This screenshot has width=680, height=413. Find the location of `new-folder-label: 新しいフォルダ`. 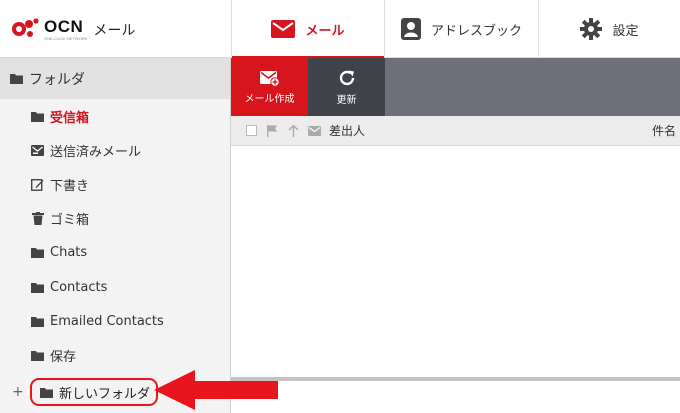

new-folder-label: 新しいフォルダ is located at coordinates (105, 394).